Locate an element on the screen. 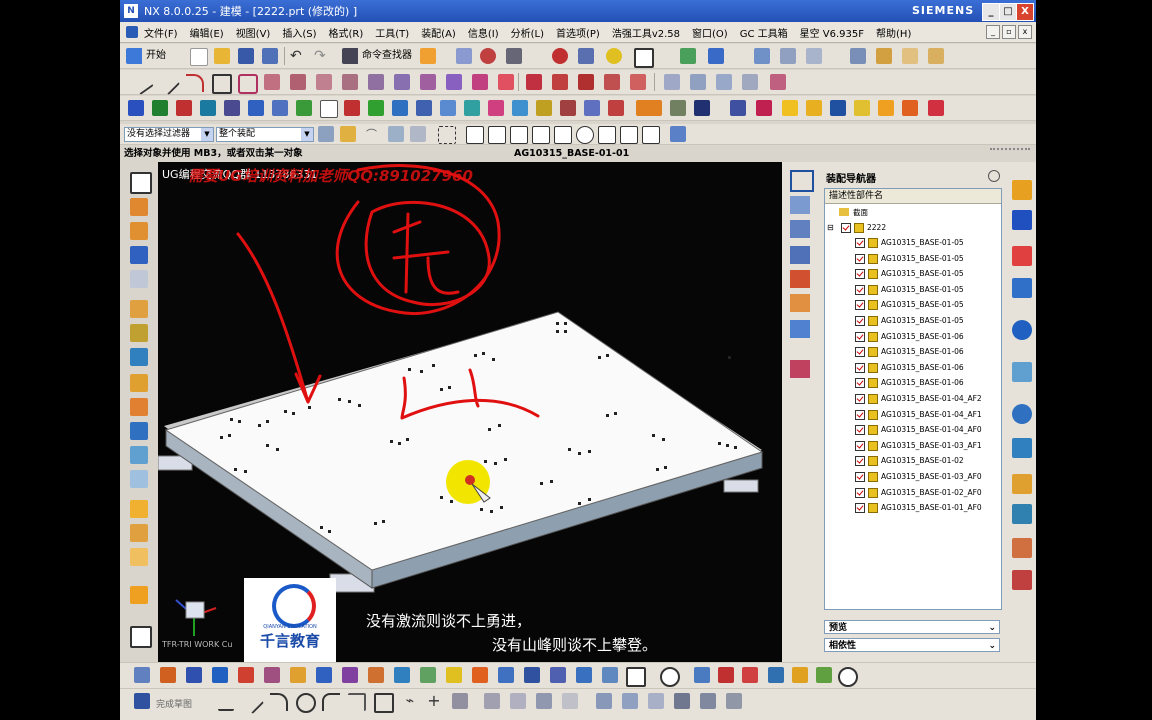 The width and height of the screenshot is (1152, 720). through-curves-icon is located at coordinates (139, 407).